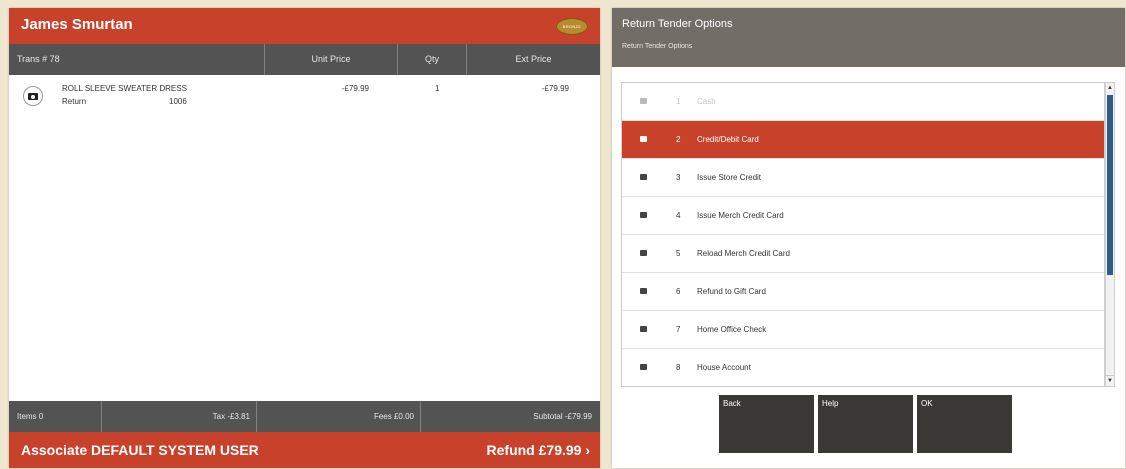 The width and height of the screenshot is (1126, 469). Describe the element at coordinates (766, 424) in the screenshot. I see `back-button: Back` at that location.